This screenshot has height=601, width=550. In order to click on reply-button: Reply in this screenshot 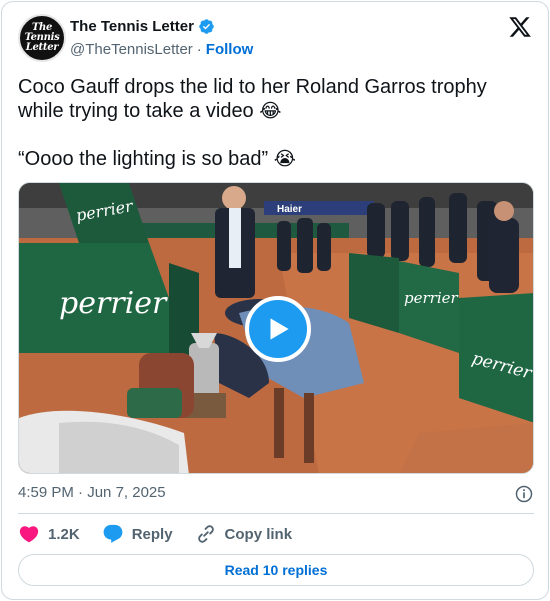, I will do `click(137, 534)`.